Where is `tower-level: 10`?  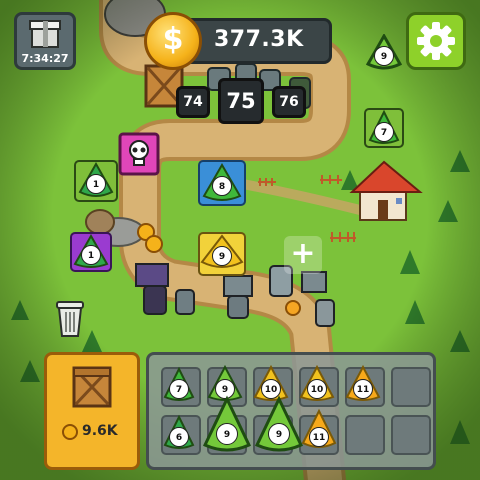
tower-level: 10 is located at coordinates (317, 389).